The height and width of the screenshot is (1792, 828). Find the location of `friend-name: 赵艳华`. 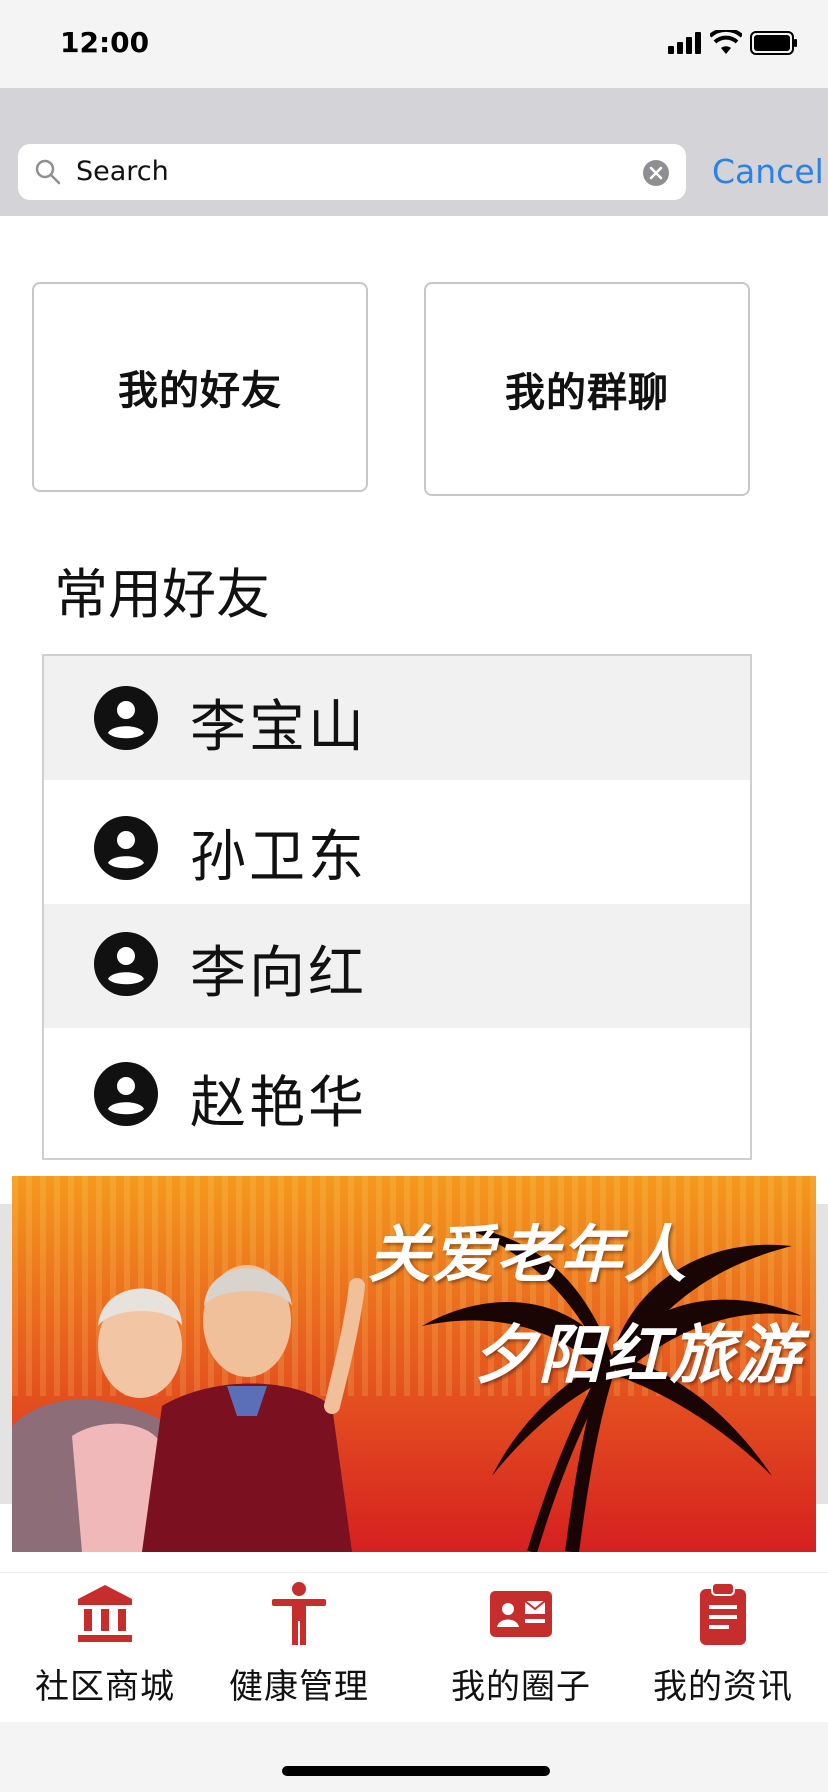

friend-name: 赵艳华 is located at coordinates (278, 1103).